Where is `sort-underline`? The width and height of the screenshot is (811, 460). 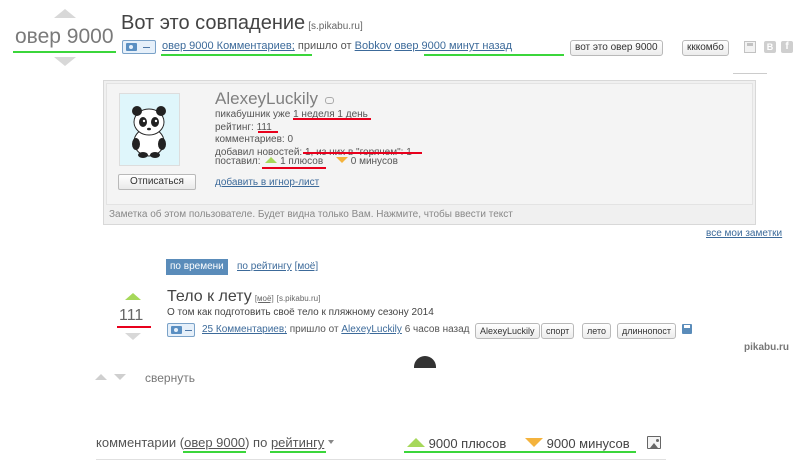 sort-underline is located at coordinates (298, 452).